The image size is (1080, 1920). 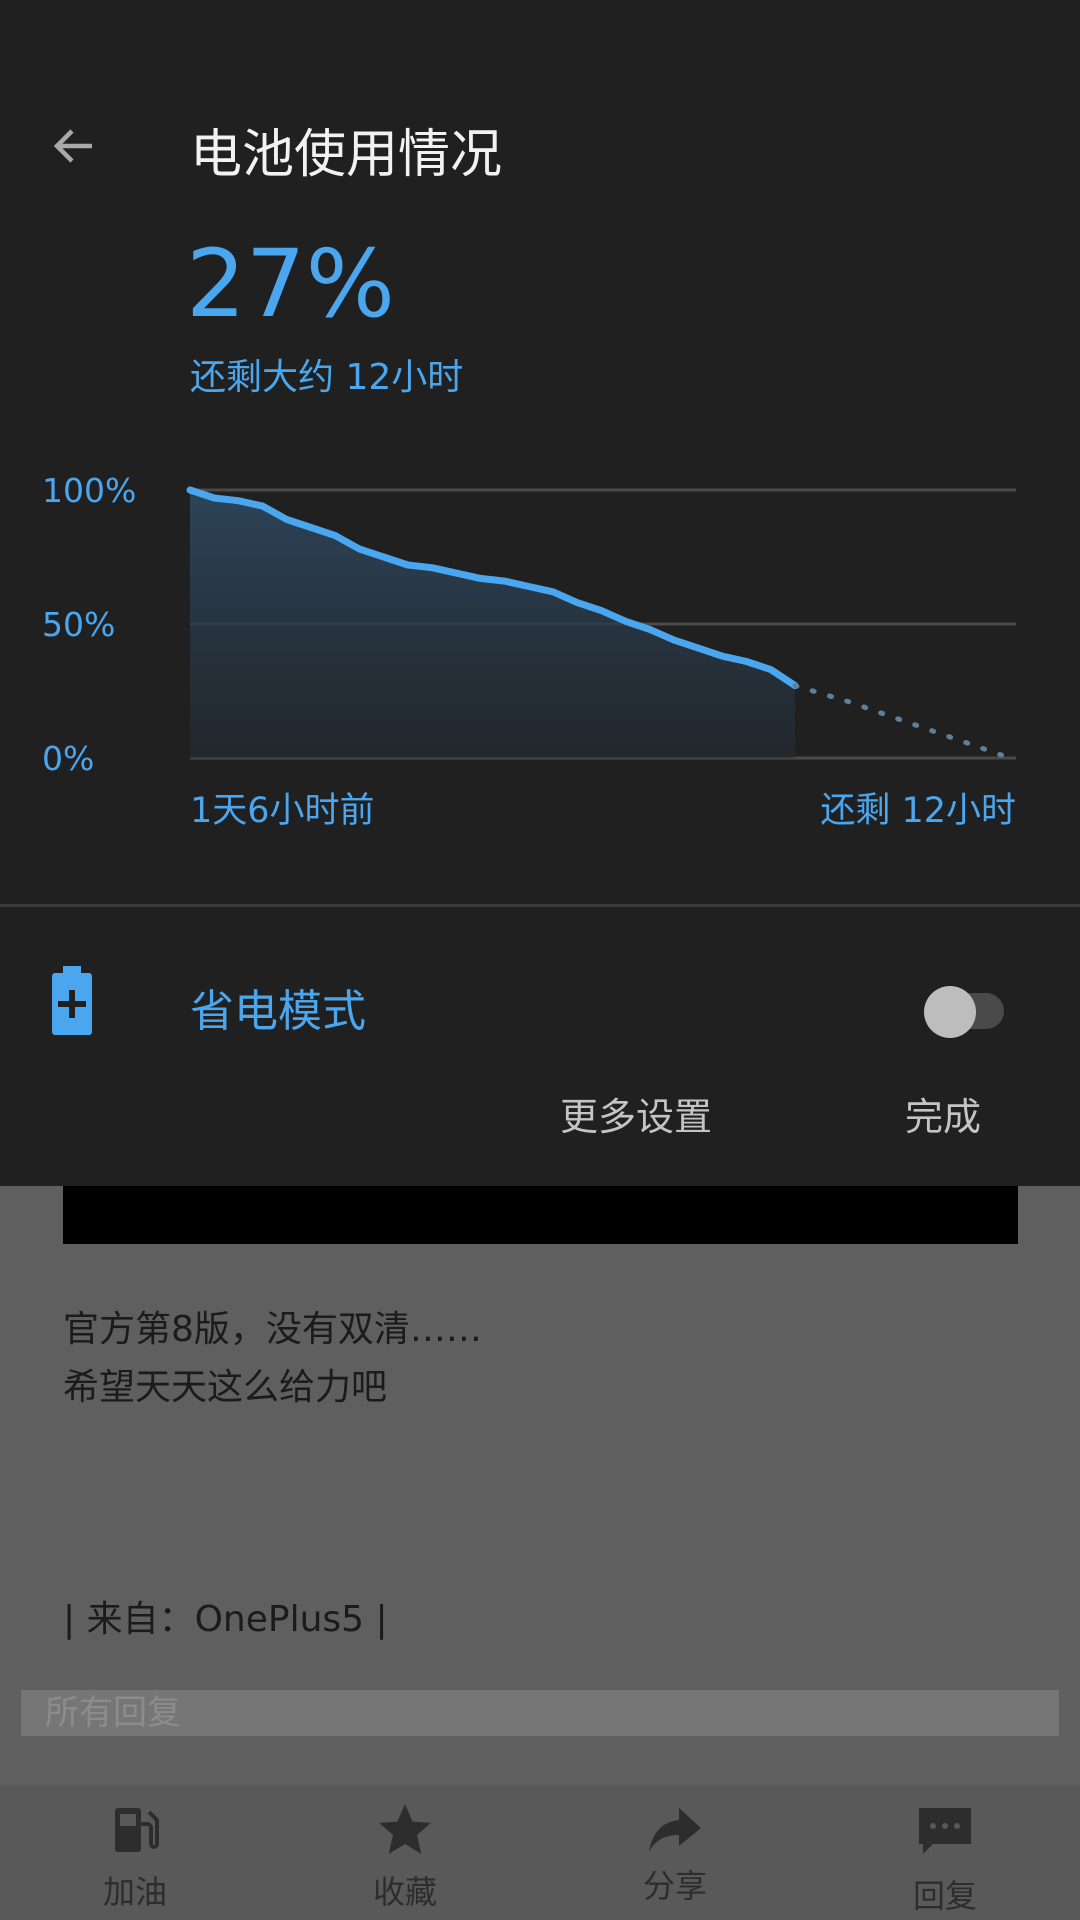 I want to click on nav-item-fuel: 加油, so click(x=135, y=1852).